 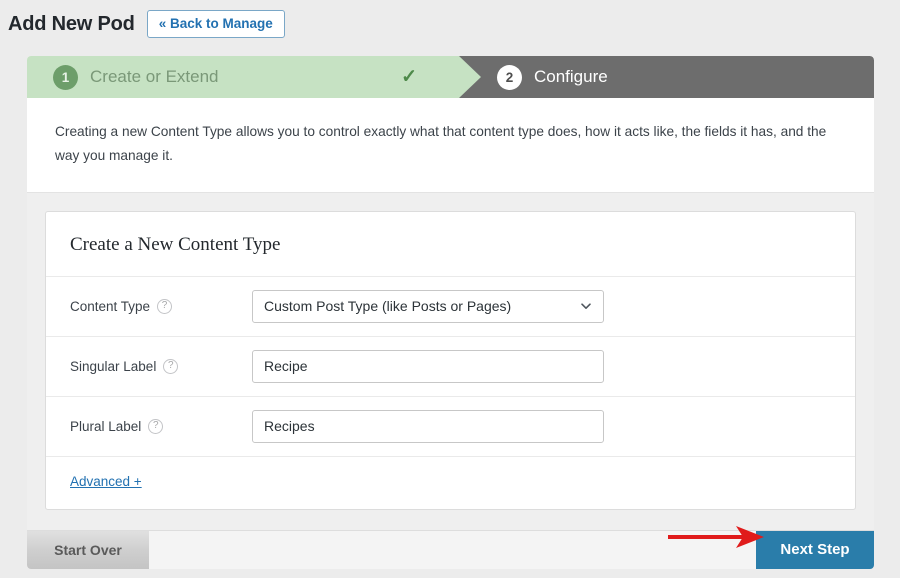 I want to click on content-type-label-group: Content Type ?, so click(x=161, y=306).